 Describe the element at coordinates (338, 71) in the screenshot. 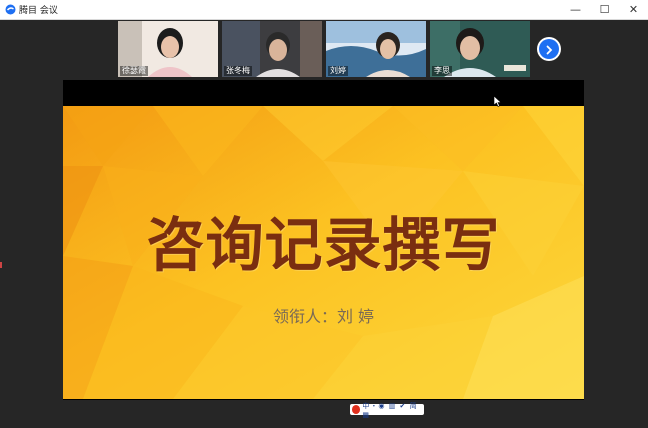

I see `participant-name: 刘婷` at that location.